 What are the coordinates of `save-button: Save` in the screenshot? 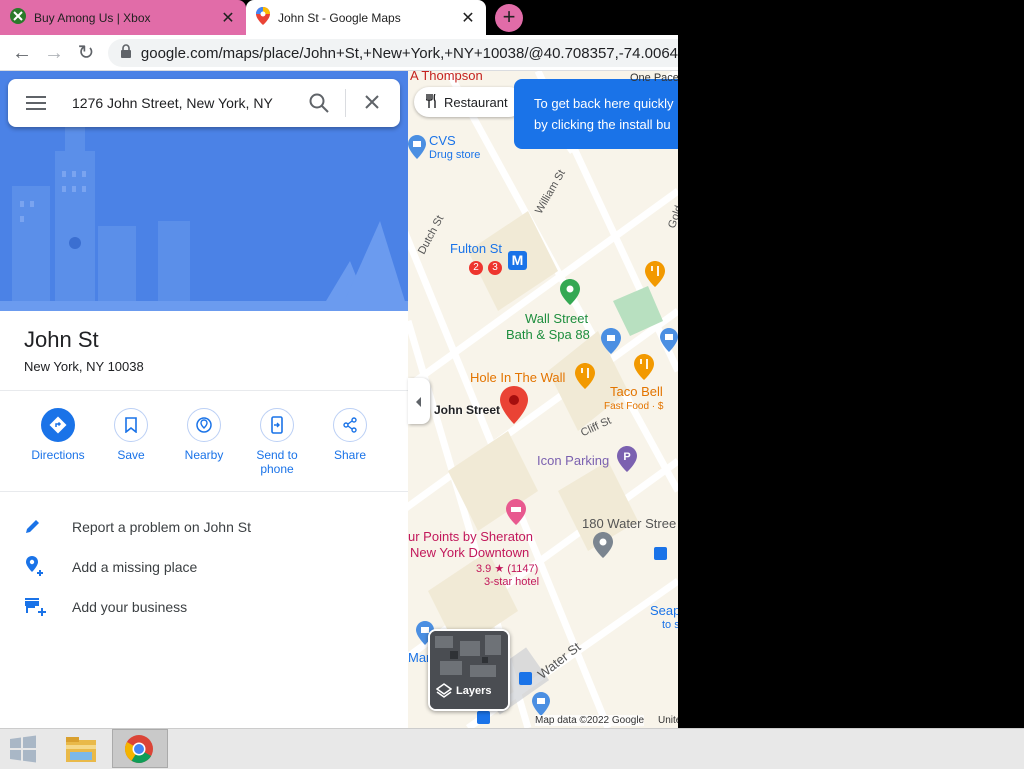 It's located at (131, 435).